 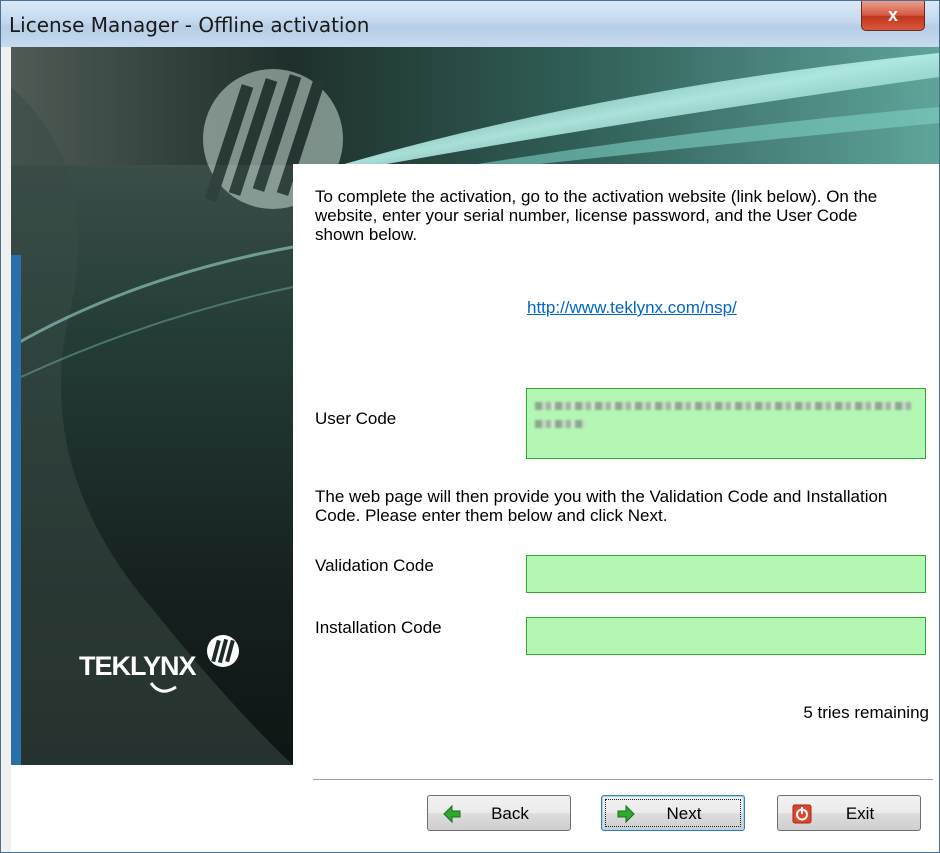 What do you see at coordinates (510, 813) in the screenshot?
I see `back-button-label: Back` at bounding box center [510, 813].